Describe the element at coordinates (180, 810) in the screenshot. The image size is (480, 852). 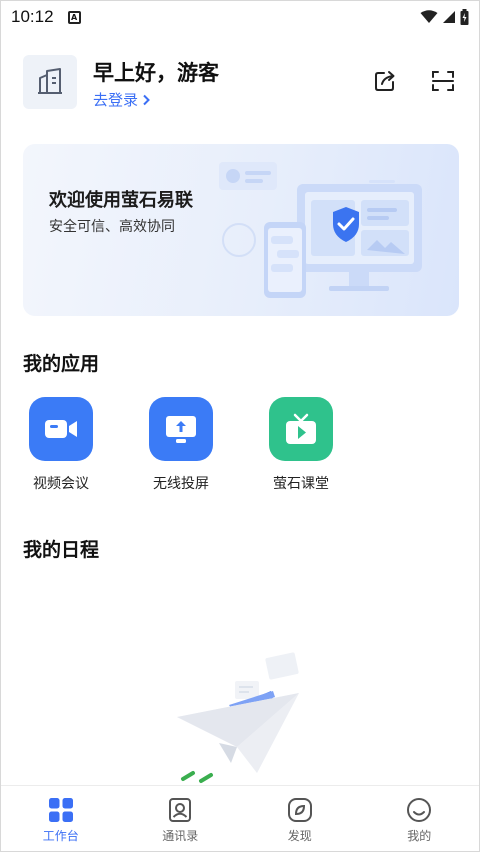
I see `contacts-icon` at that location.